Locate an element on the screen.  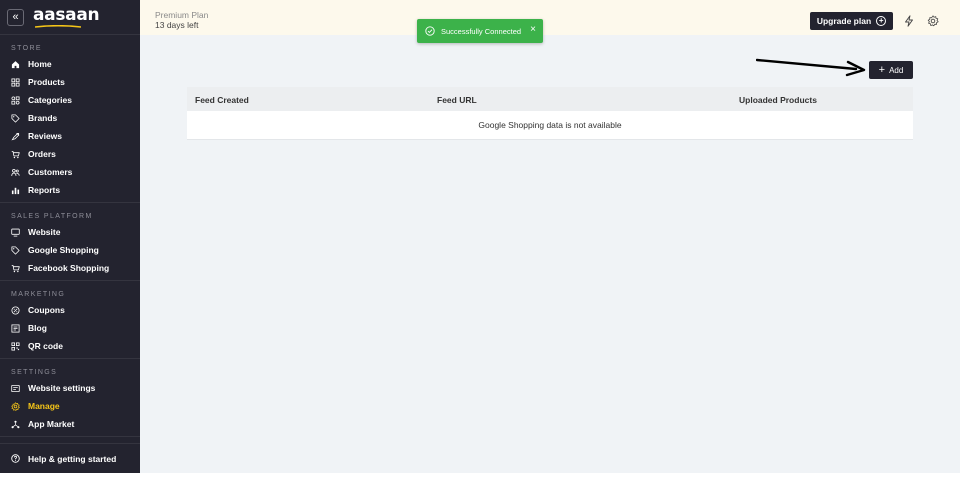
help-icon is located at coordinates (15, 458).